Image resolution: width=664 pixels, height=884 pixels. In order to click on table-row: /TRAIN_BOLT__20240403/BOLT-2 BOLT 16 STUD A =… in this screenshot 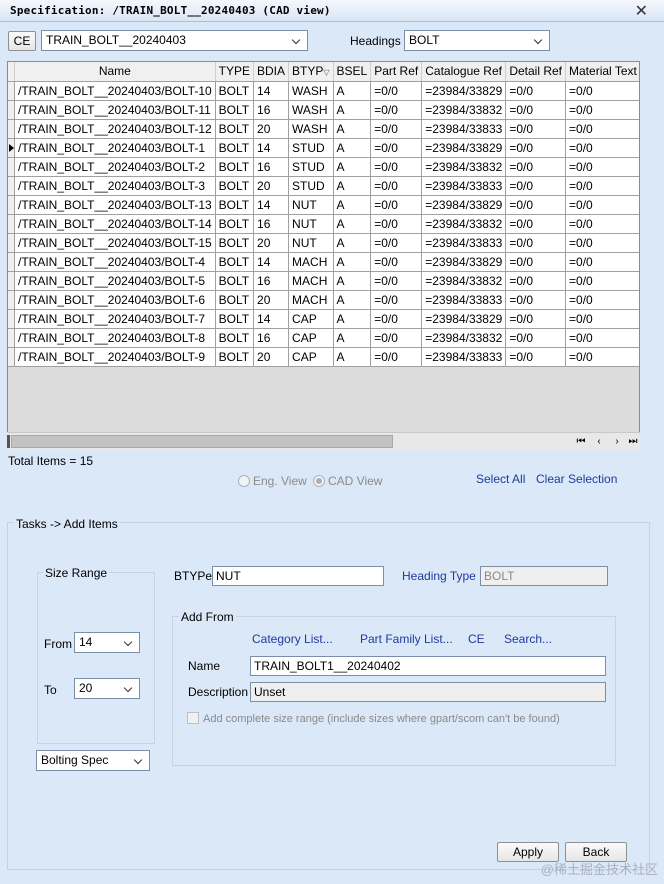, I will do `click(323, 167)`.